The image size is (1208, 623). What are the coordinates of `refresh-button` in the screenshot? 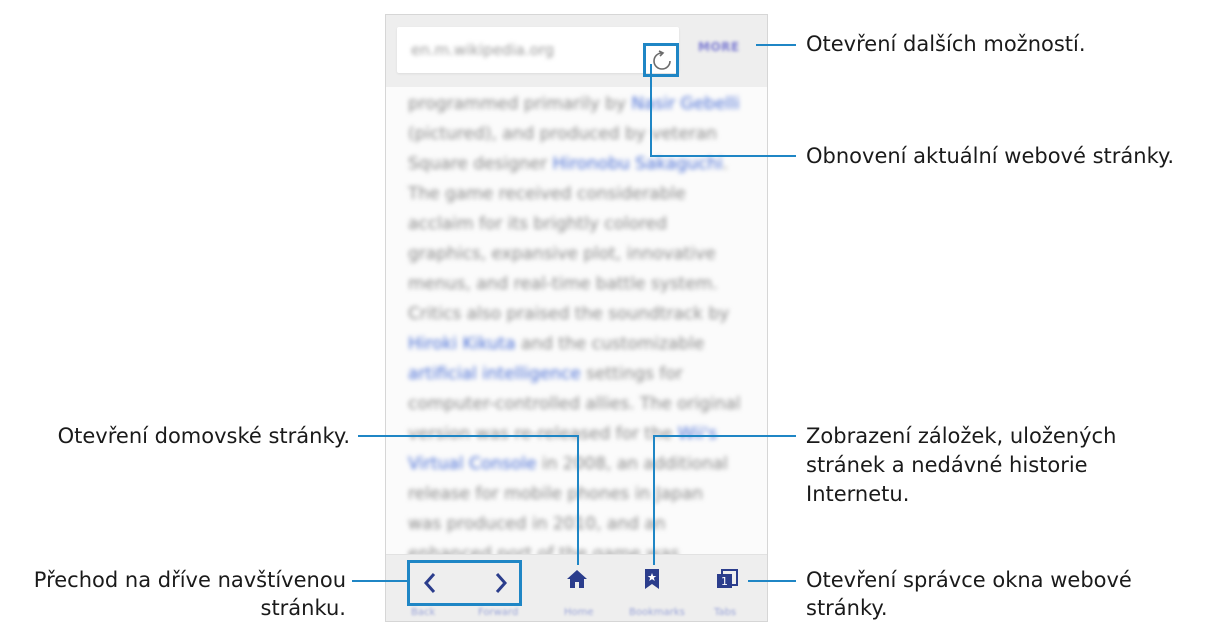 It's located at (661, 60).